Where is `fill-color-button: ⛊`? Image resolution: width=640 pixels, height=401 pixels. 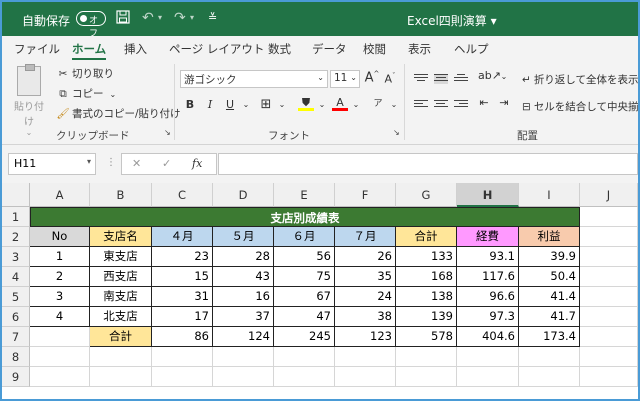 fill-color-button: ⛊ is located at coordinates (306, 103).